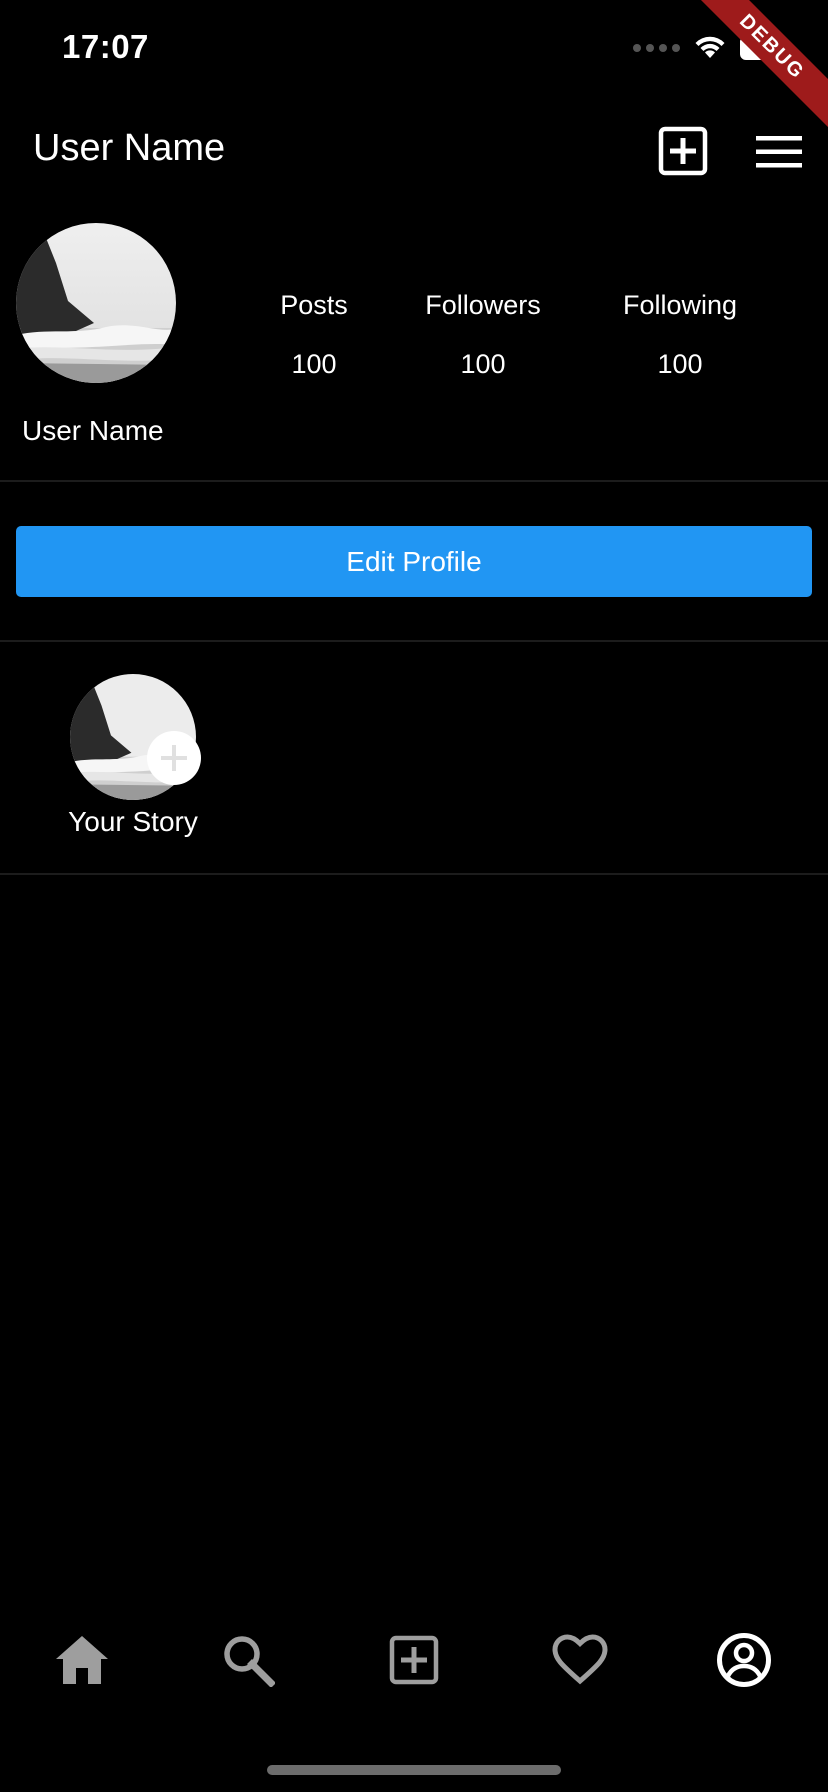  Describe the element at coordinates (758, 65) in the screenshot. I see `debug-banner: DEBUG` at that location.